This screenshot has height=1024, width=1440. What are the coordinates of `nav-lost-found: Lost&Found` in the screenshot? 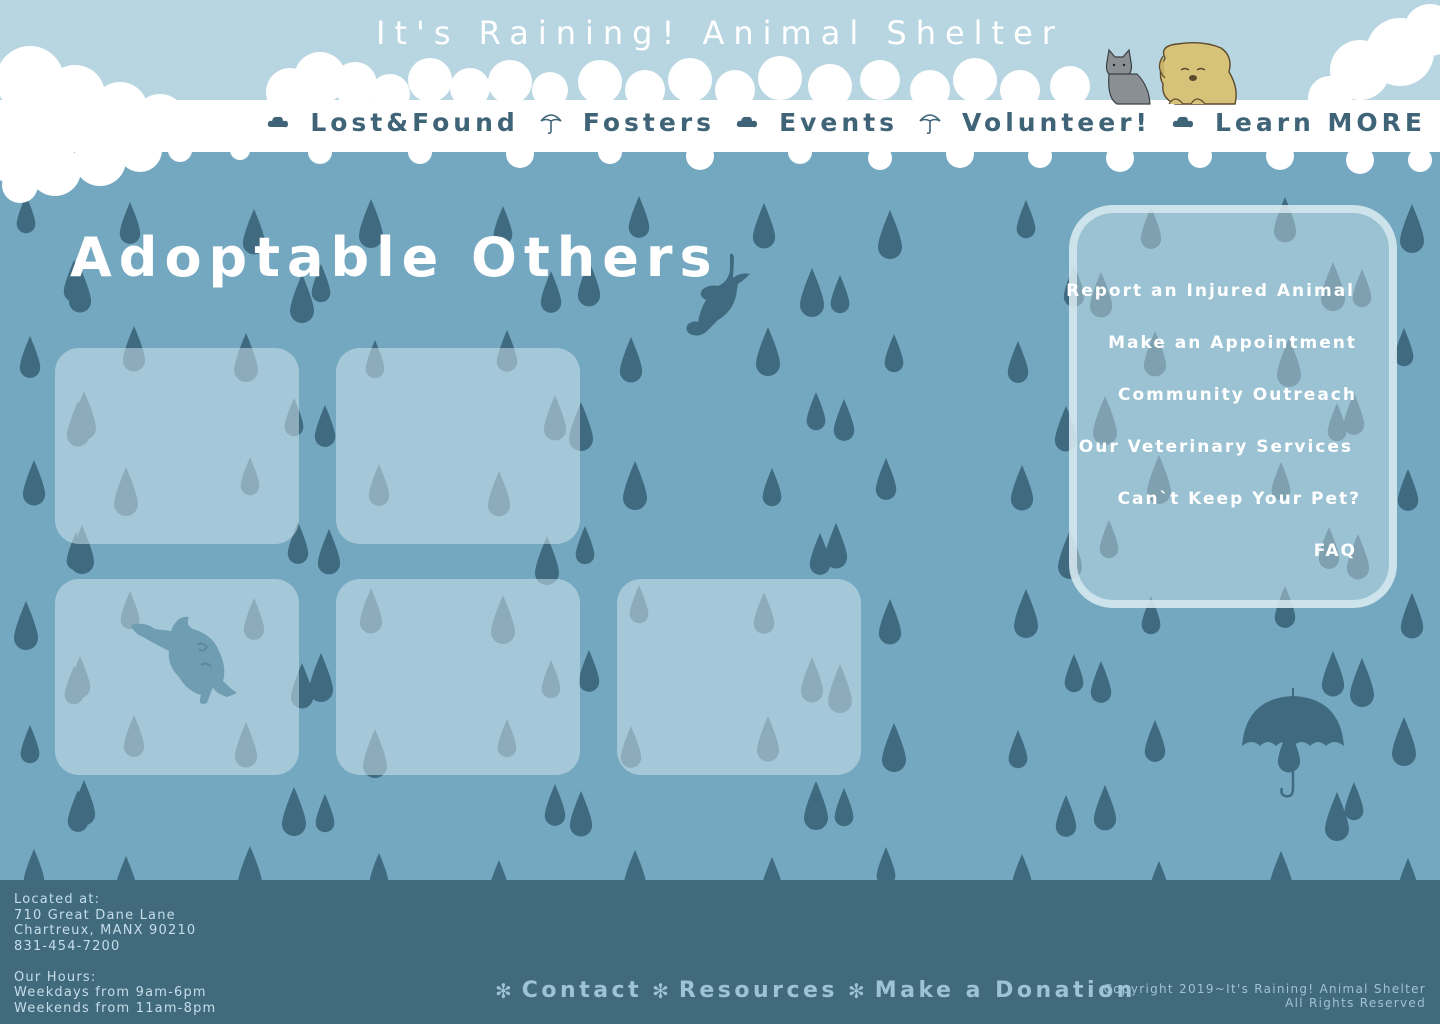 It's located at (414, 122).